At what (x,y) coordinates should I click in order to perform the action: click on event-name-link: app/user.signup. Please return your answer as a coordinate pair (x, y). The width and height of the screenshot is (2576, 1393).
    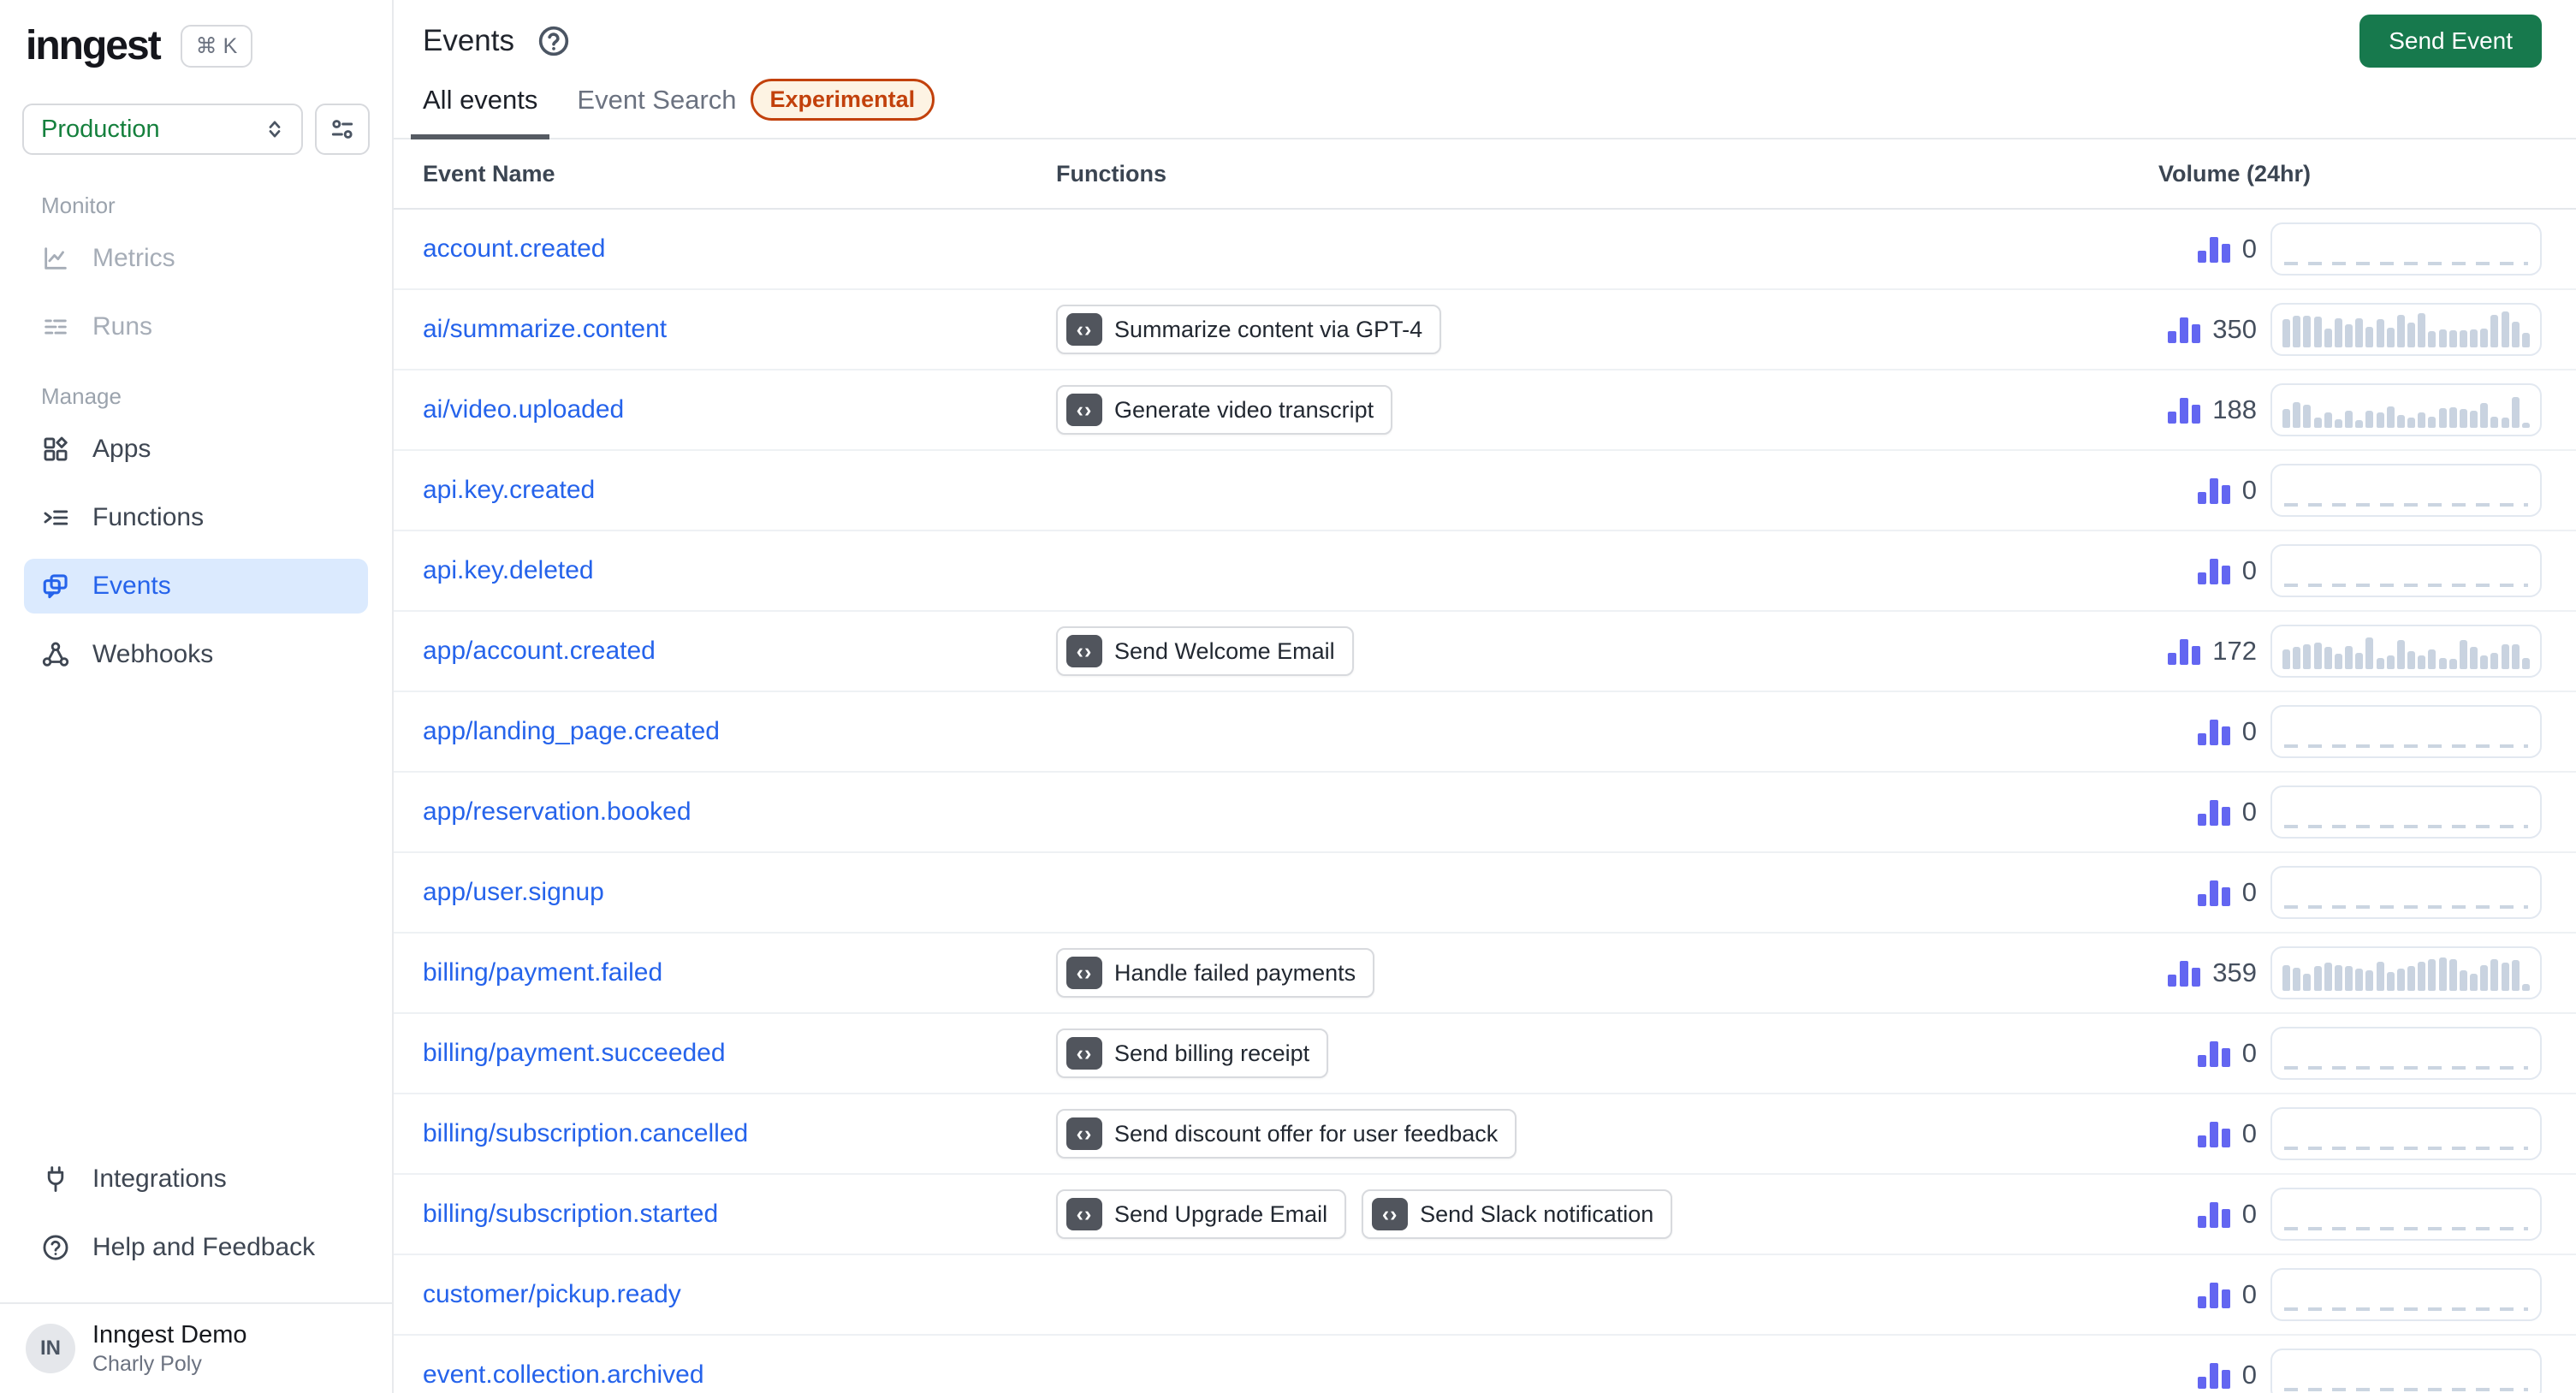
    Looking at the image, I should click on (513, 892).